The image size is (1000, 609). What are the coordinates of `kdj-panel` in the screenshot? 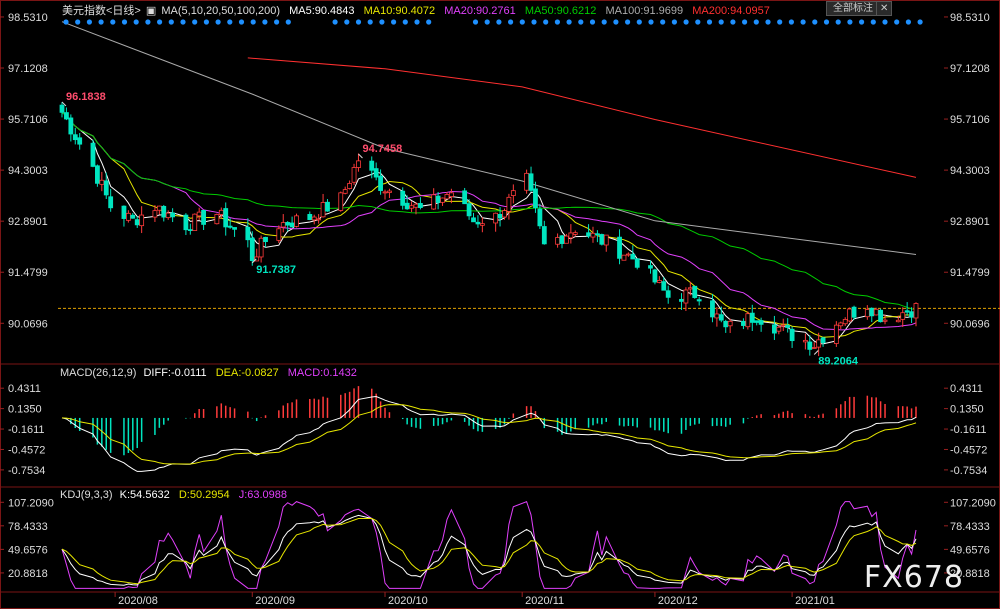 It's located at (489, 544).